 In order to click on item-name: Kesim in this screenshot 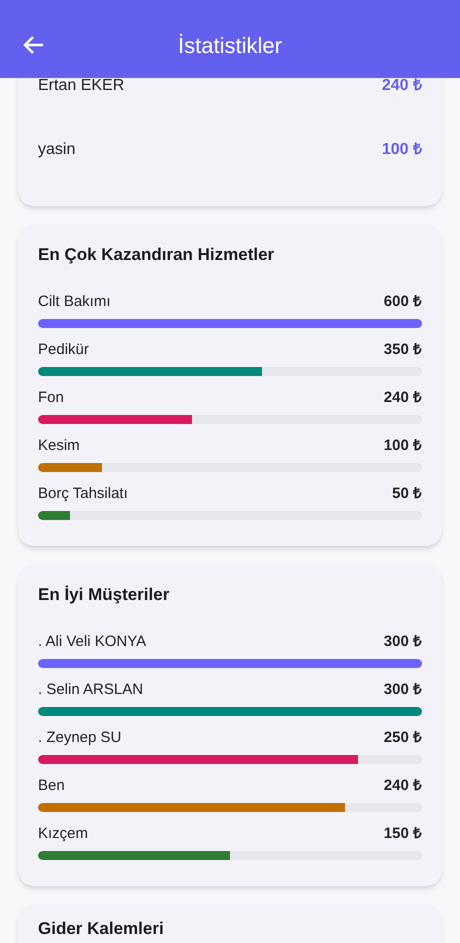, I will do `click(59, 446)`.